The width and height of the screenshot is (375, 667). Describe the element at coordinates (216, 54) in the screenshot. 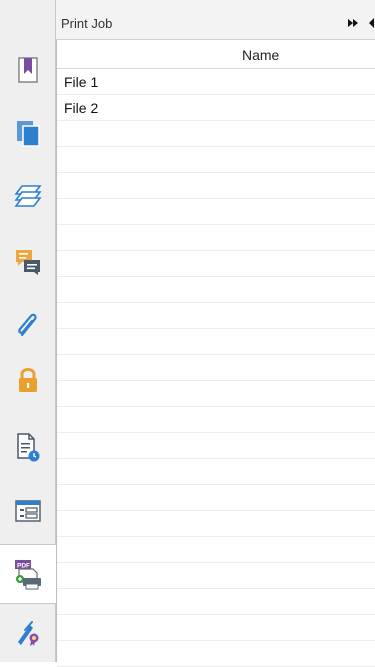

I see `column-header-name: Name` at that location.